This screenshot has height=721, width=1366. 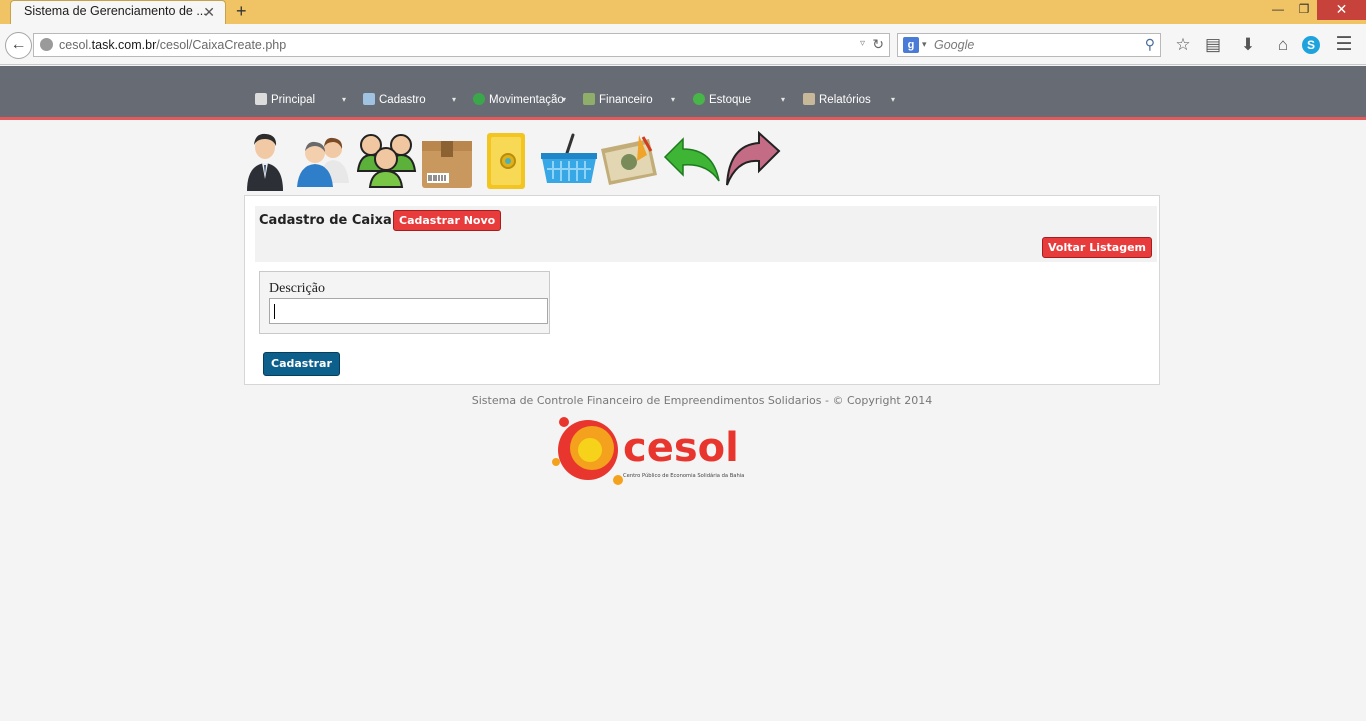 I want to click on globe-icon, so click(x=46, y=44).